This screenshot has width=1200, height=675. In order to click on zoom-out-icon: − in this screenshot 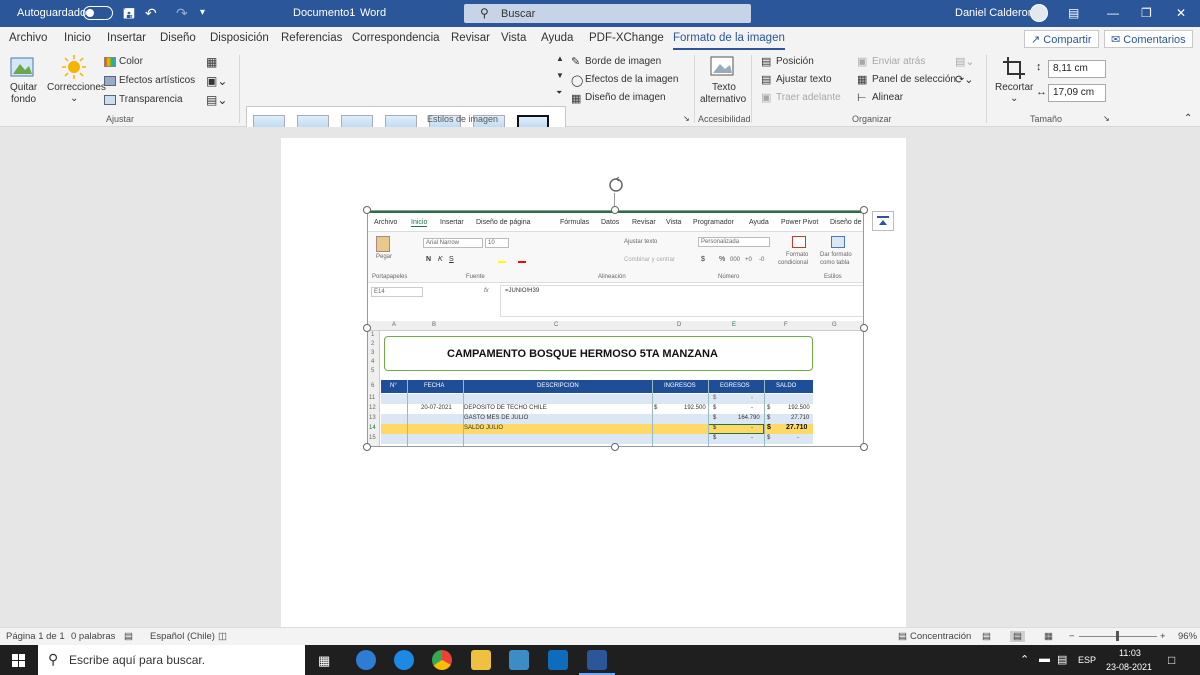, I will do `click(1072, 636)`.